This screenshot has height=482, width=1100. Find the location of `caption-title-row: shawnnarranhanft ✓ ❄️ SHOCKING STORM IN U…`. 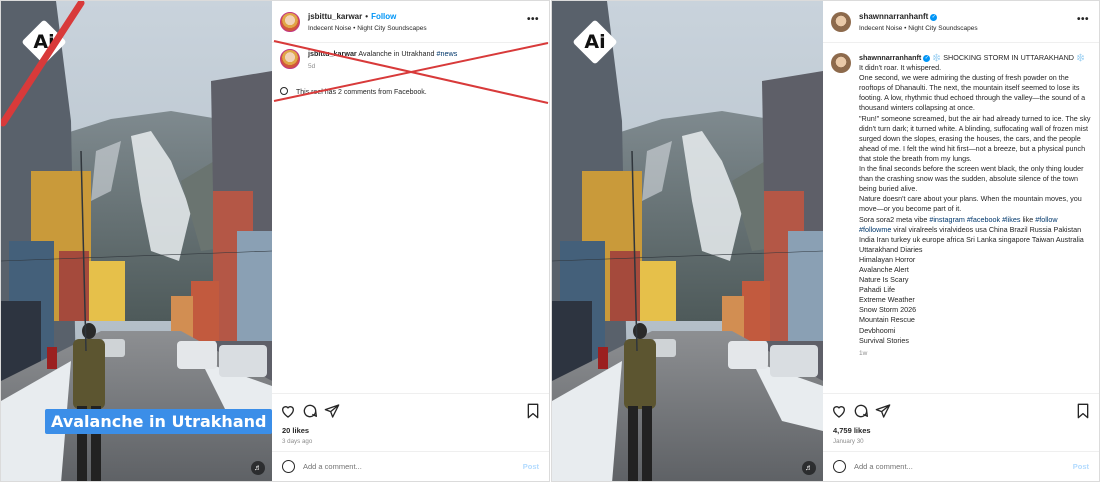

caption-title-row: shawnnarranhanft ✓ ❄️ SHOCKING STORM IN U… is located at coordinates (975, 58).